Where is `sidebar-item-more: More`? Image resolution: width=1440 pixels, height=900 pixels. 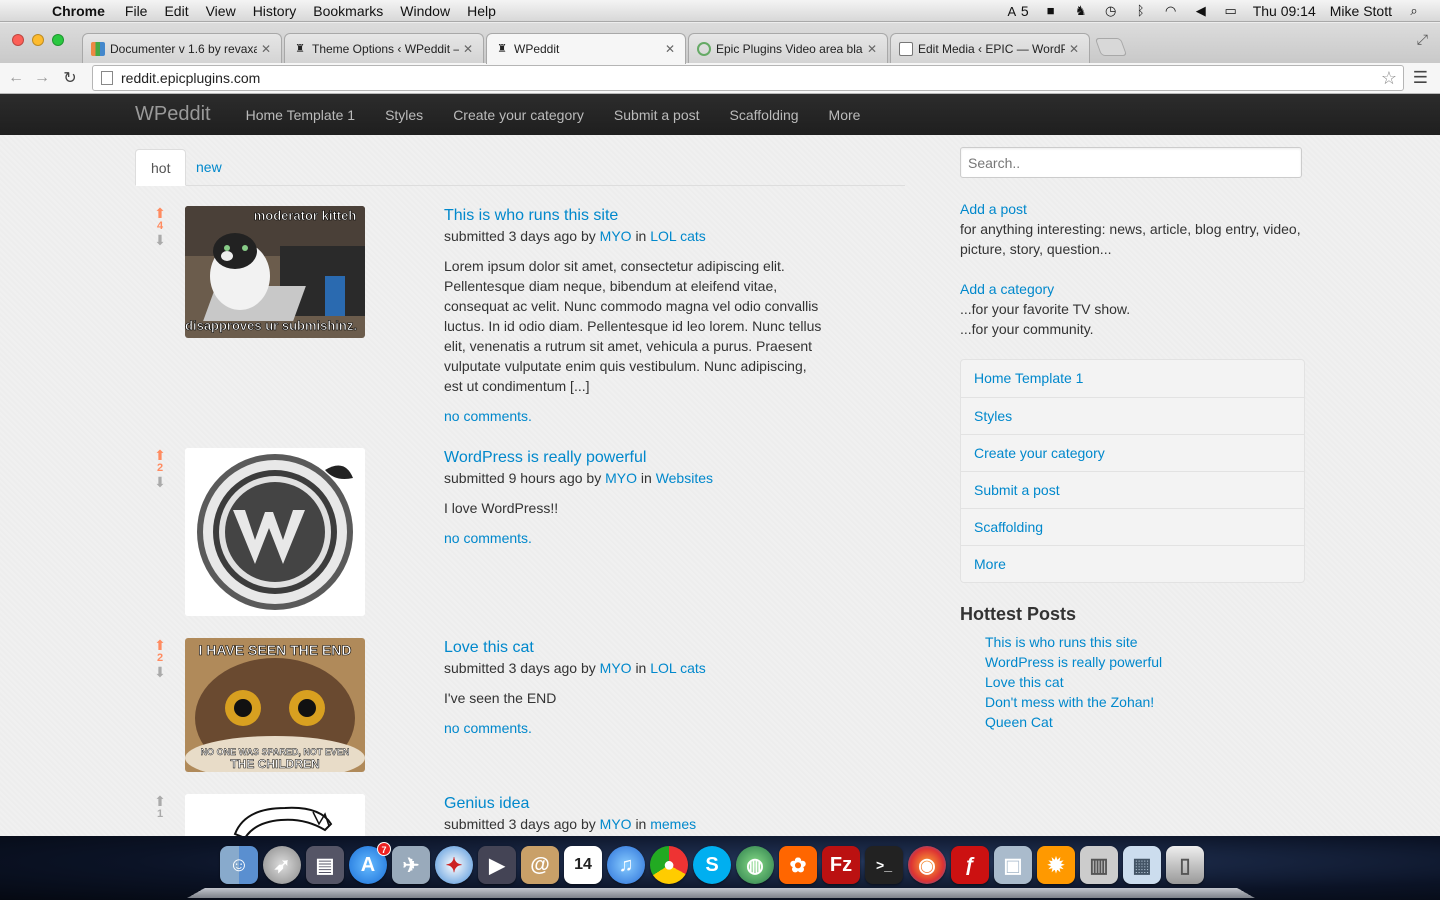
sidebar-item-more: More is located at coordinates (1132, 563).